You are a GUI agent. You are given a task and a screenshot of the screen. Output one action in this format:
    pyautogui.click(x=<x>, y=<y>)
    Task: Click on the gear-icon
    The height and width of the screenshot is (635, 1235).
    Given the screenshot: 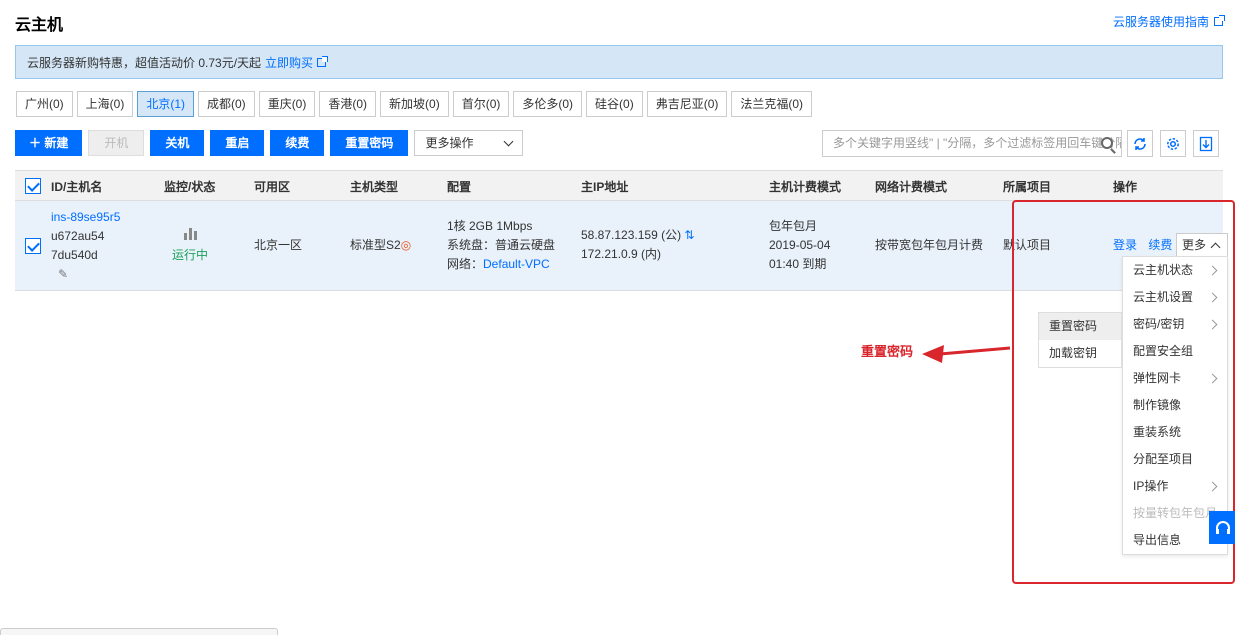 What is the action you would take?
    pyautogui.click(x=1173, y=143)
    